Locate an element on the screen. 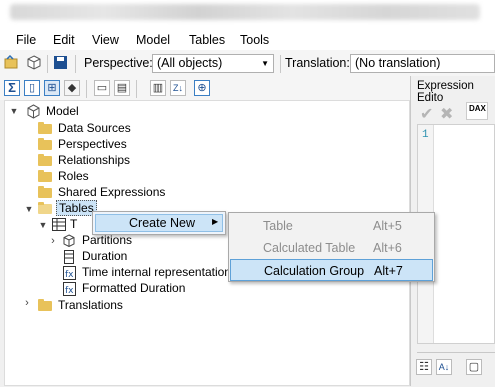 This screenshot has height=387, width=495. menu-item-table: Table Alt+5 is located at coordinates (331, 226).